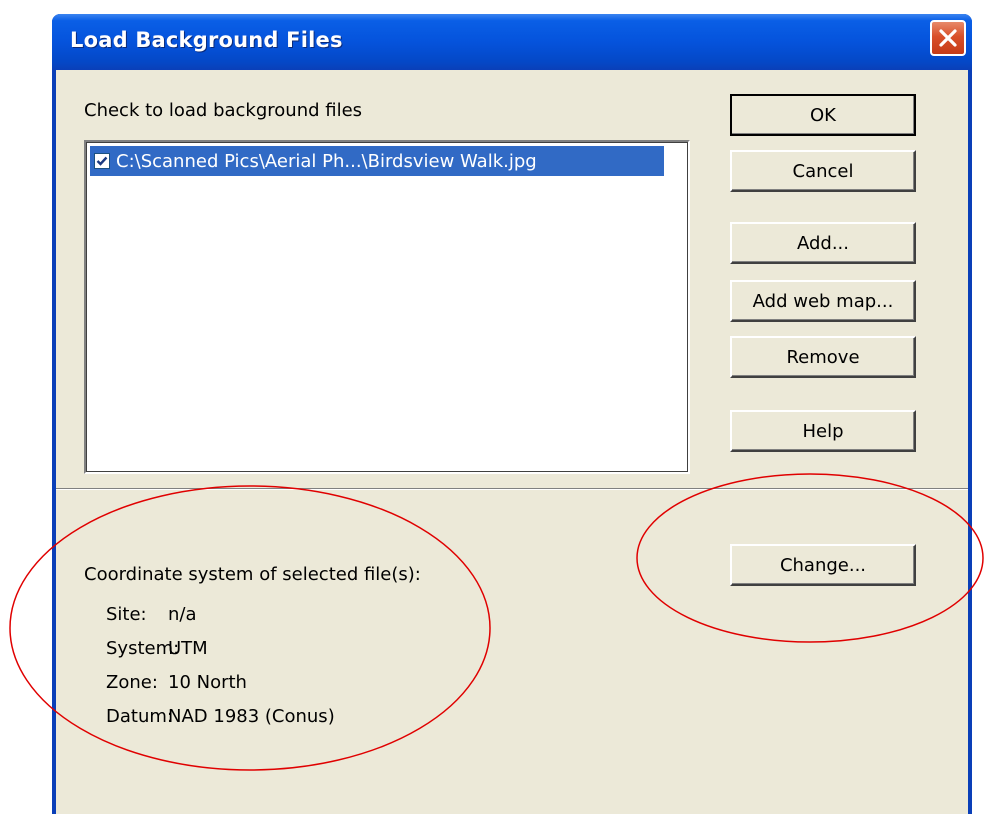 The width and height of the screenshot is (984, 814). I want to click on close-button, so click(948, 38).